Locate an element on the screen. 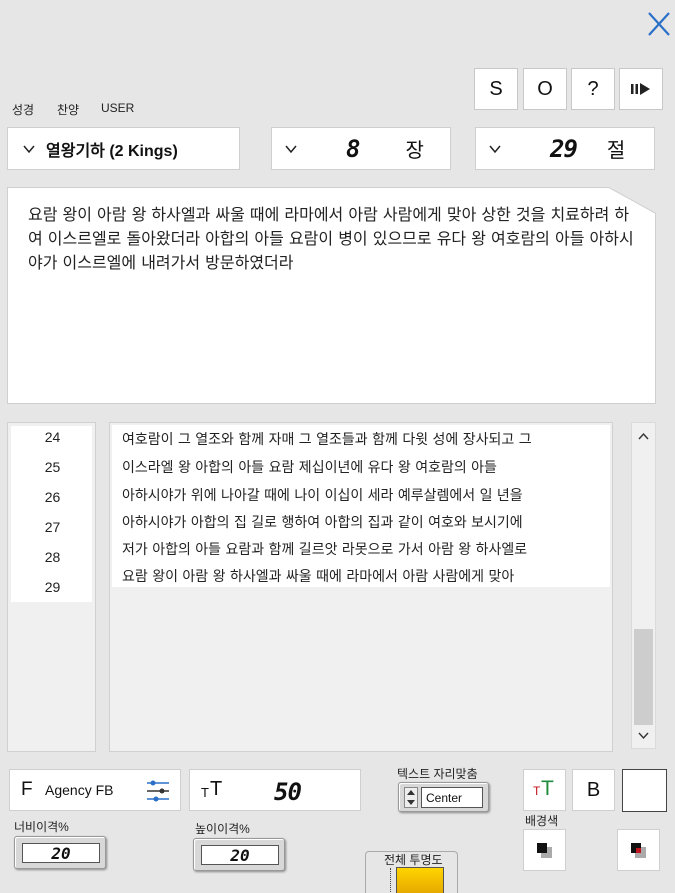  color-layers-icon is located at coordinates (544, 850).